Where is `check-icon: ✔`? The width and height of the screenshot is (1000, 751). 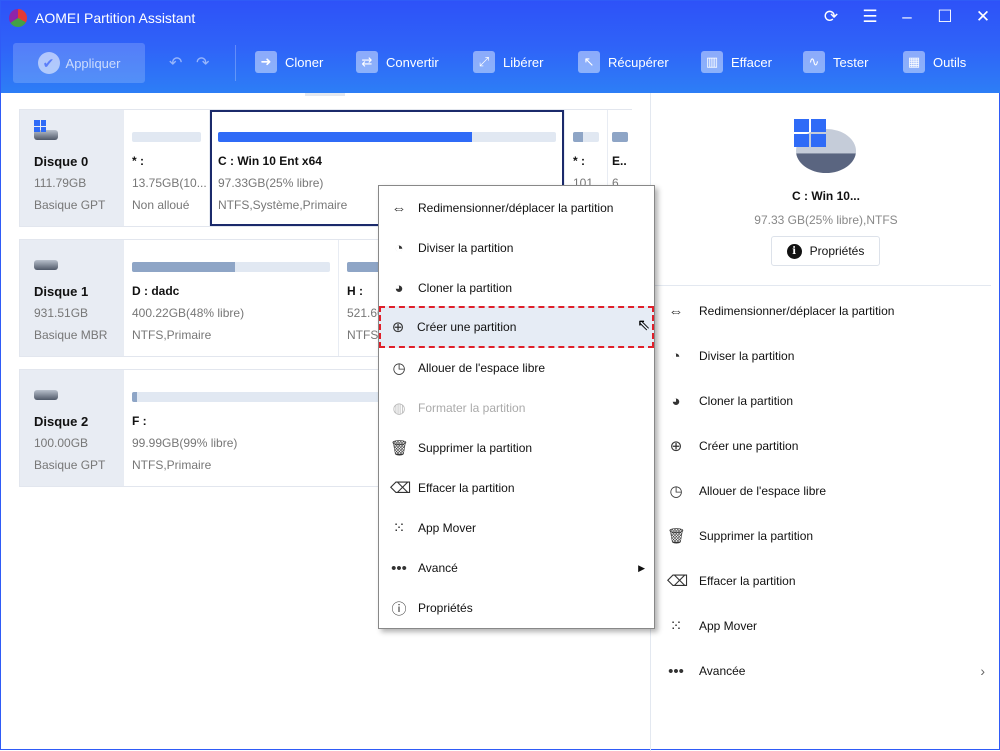 check-icon: ✔ is located at coordinates (48, 63).